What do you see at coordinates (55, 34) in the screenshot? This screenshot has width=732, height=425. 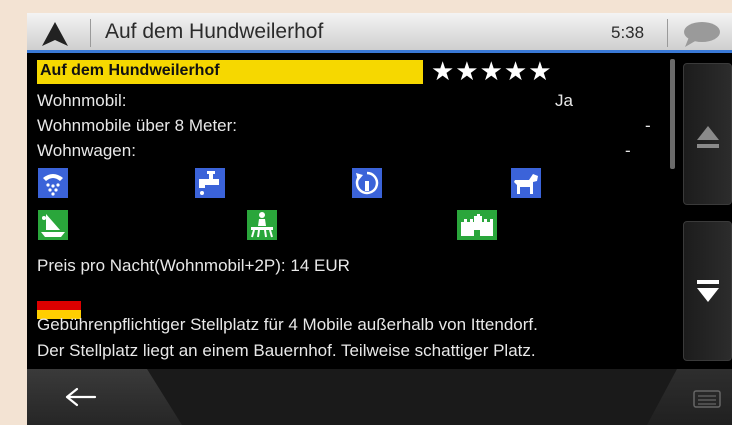 I see `navigation-arrow-icon` at bounding box center [55, 34].